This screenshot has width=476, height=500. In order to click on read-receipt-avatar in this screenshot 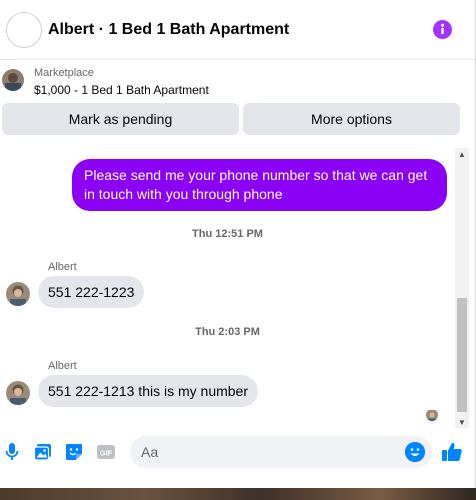, I will do `click(432, 415)`.